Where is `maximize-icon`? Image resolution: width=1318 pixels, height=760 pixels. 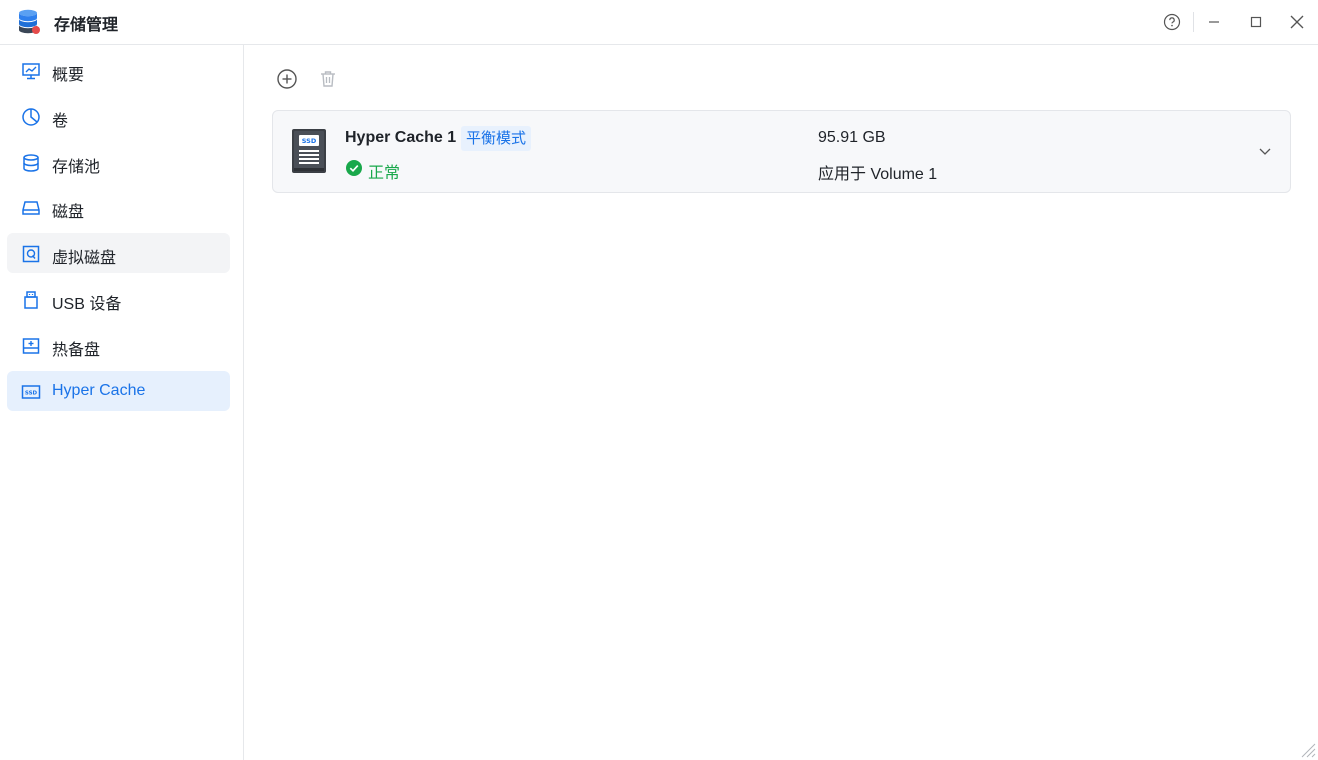 maximize-icon is located at coordinates (1256, 22).